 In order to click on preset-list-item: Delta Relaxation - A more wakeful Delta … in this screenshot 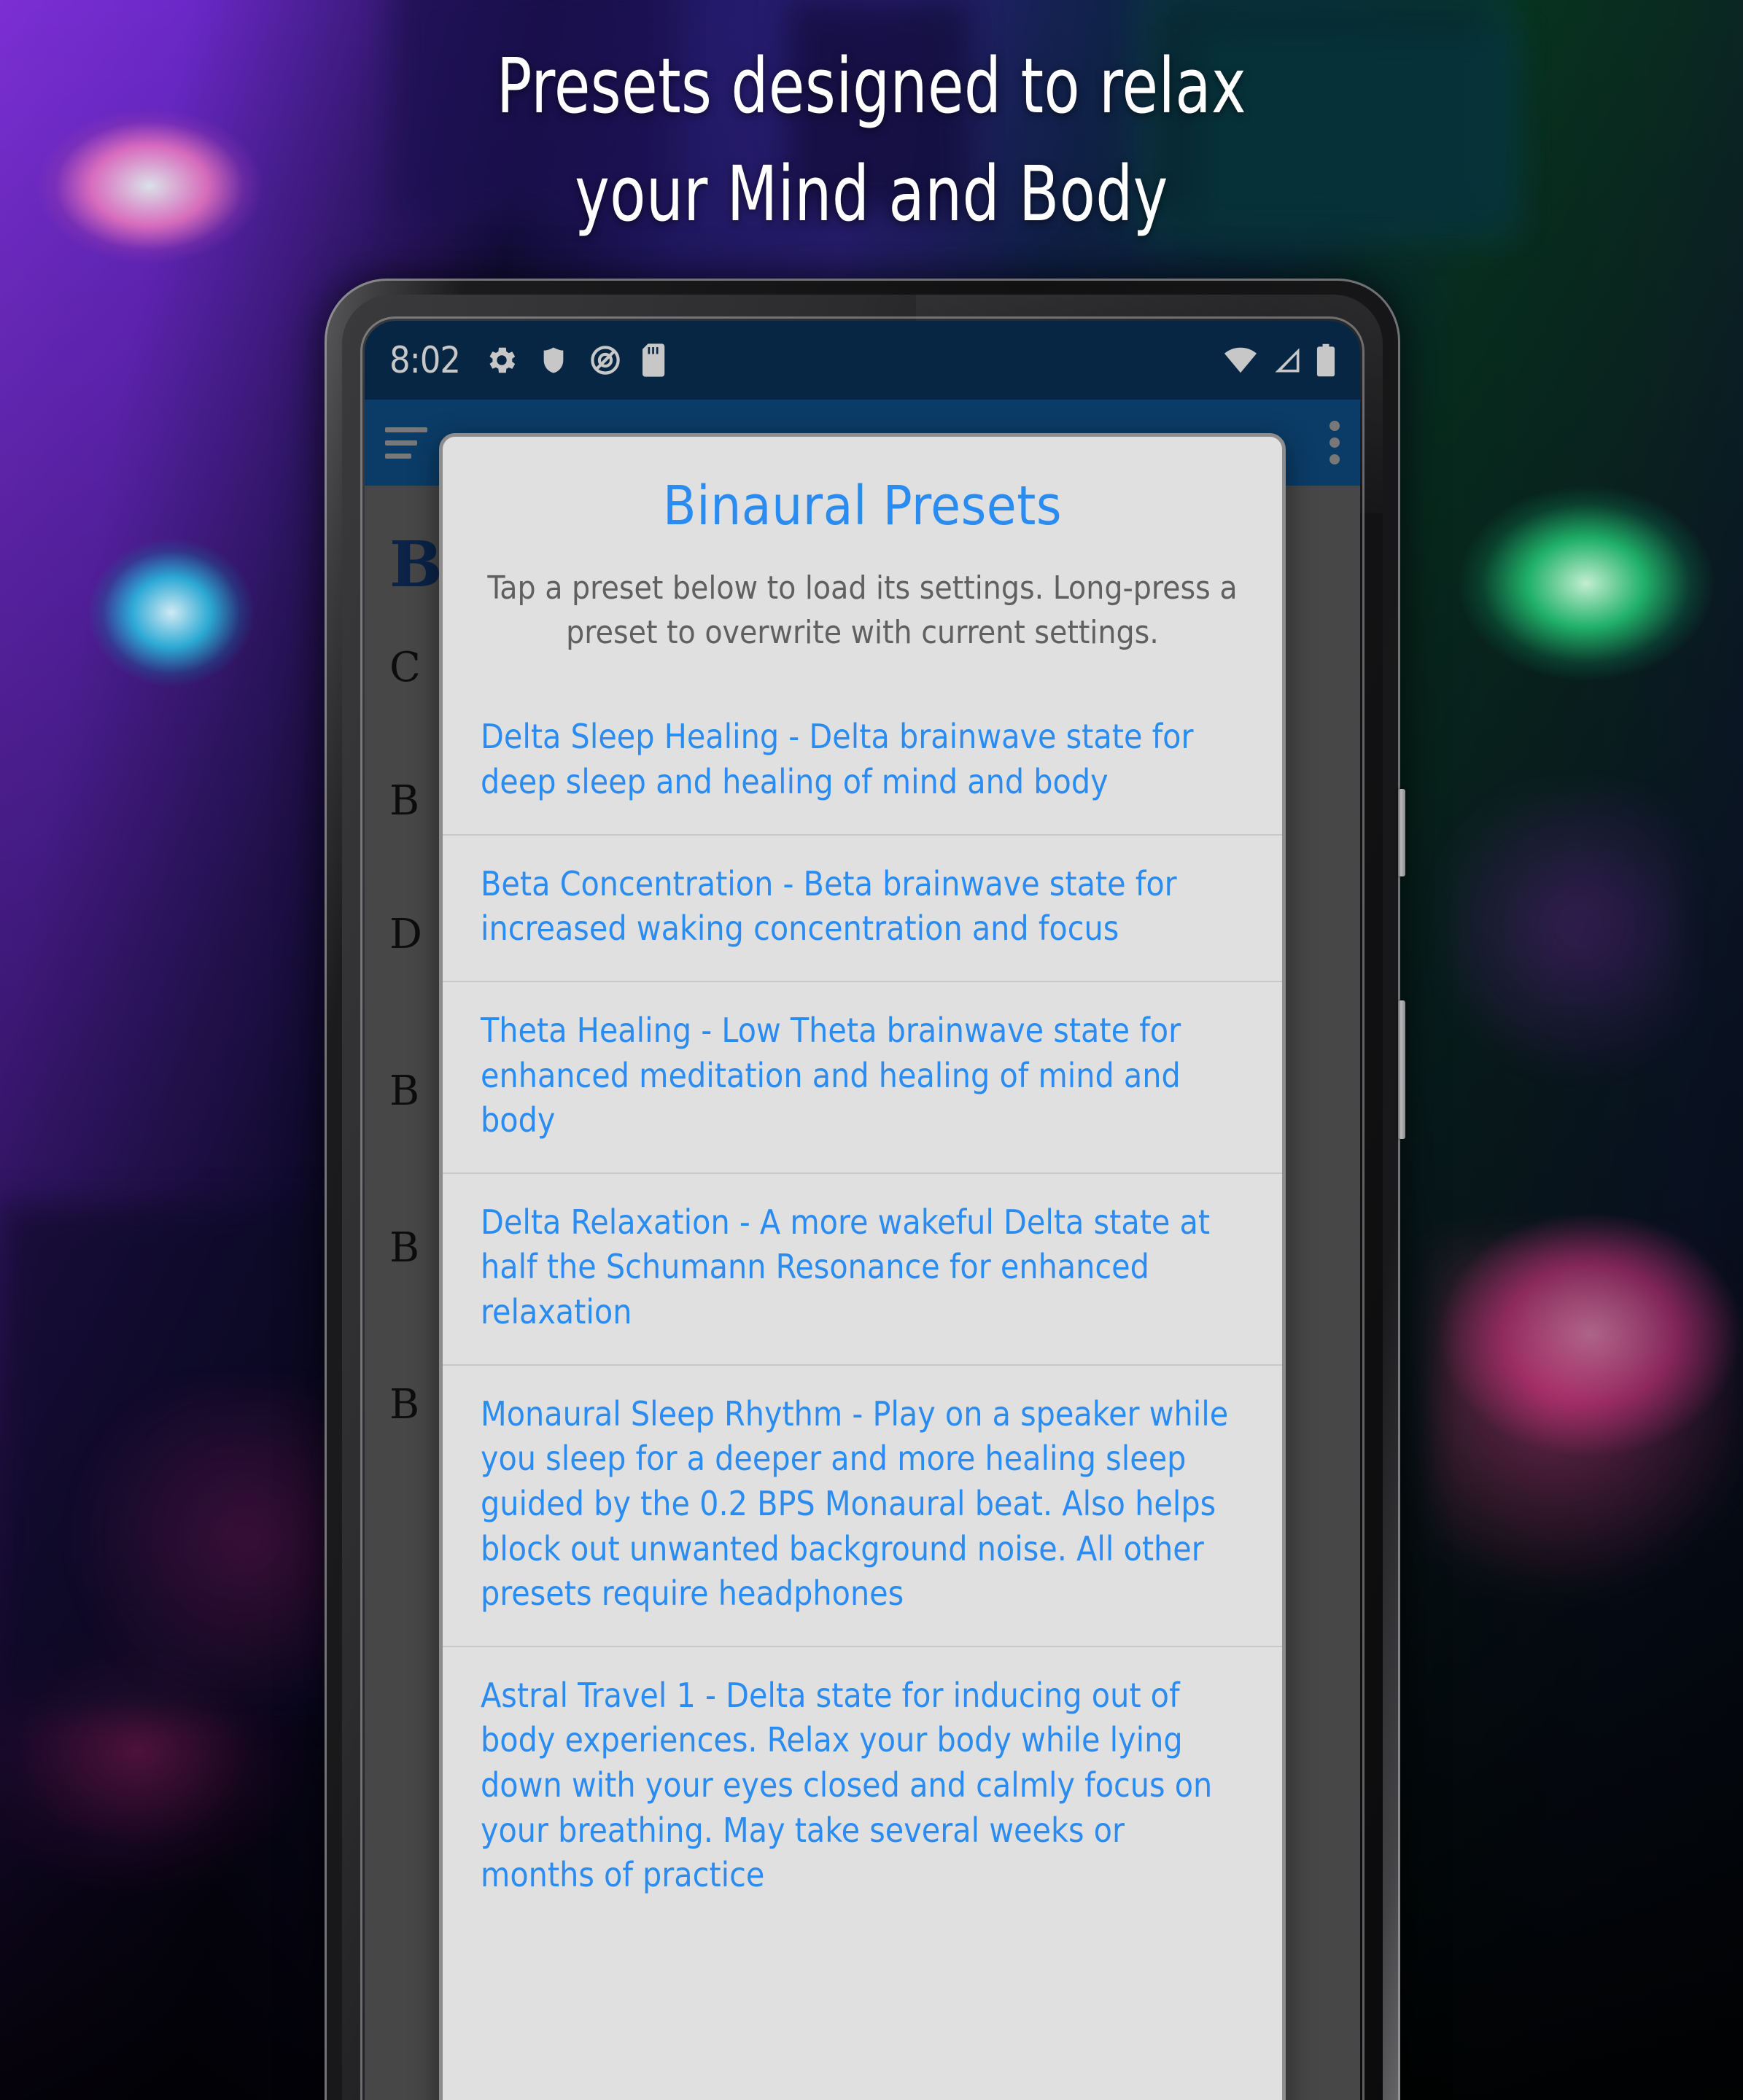, I will do `click(862, 1270)`.